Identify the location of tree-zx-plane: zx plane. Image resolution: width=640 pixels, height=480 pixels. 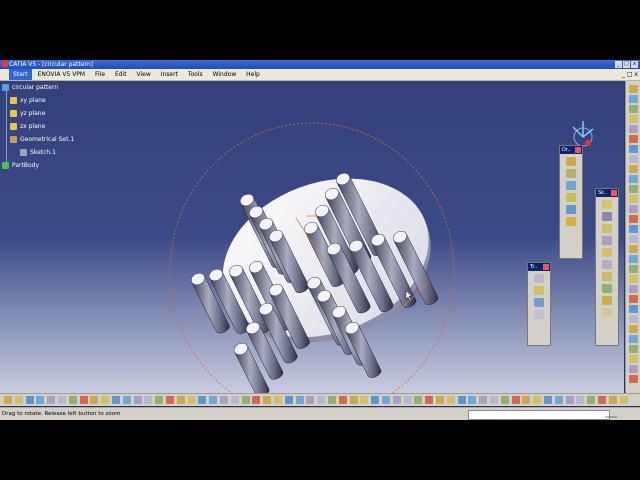
(27, 126).